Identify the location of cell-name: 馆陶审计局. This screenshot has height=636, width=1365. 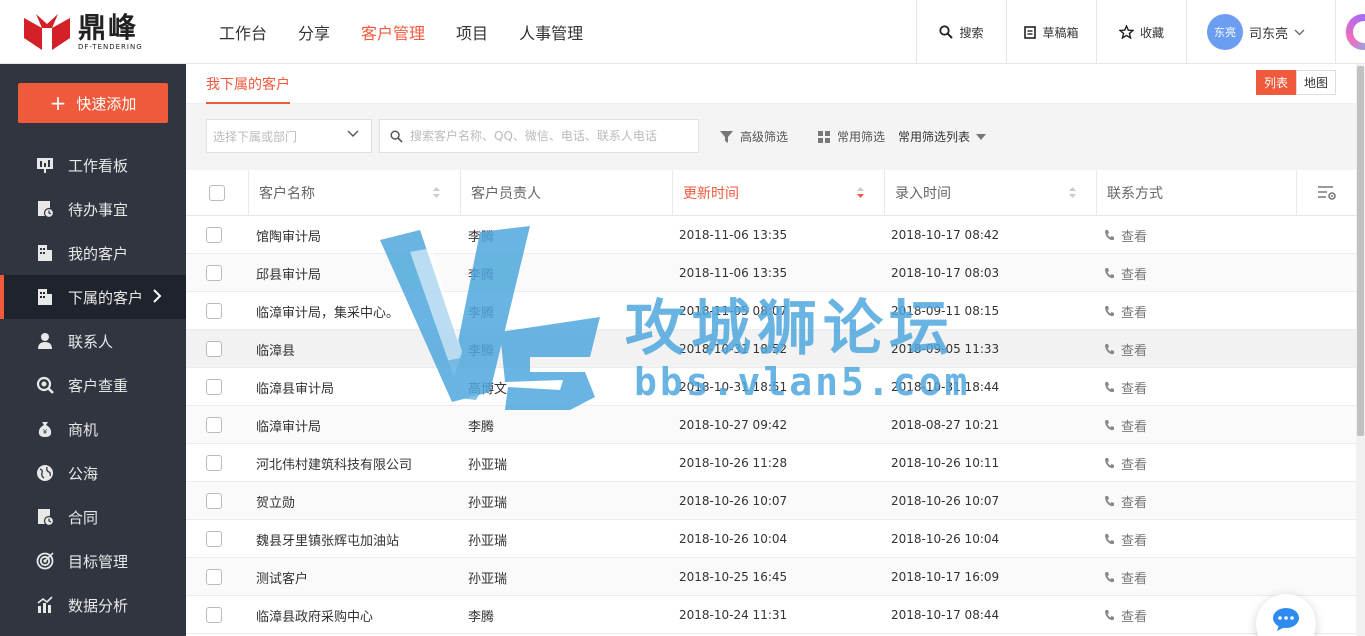
(288, 235).